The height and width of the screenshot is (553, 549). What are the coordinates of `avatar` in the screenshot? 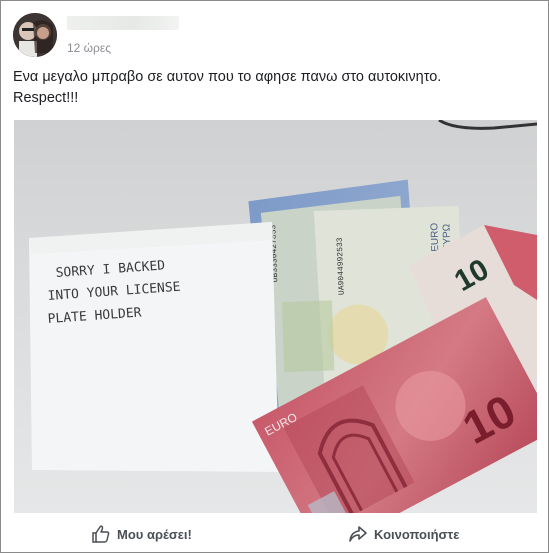 It's located at (35, 35).